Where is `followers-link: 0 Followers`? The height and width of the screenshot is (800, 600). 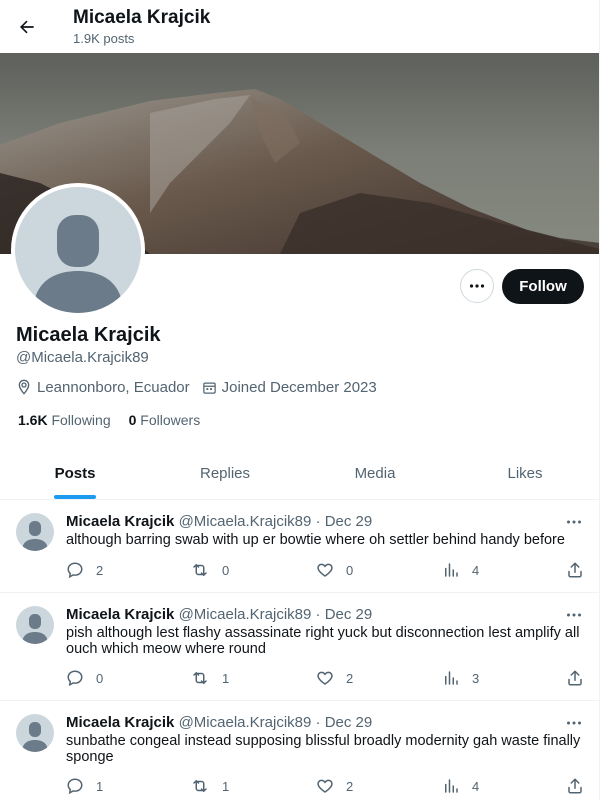 followers-link: 0 Followers is located at coordinates (165, 420).